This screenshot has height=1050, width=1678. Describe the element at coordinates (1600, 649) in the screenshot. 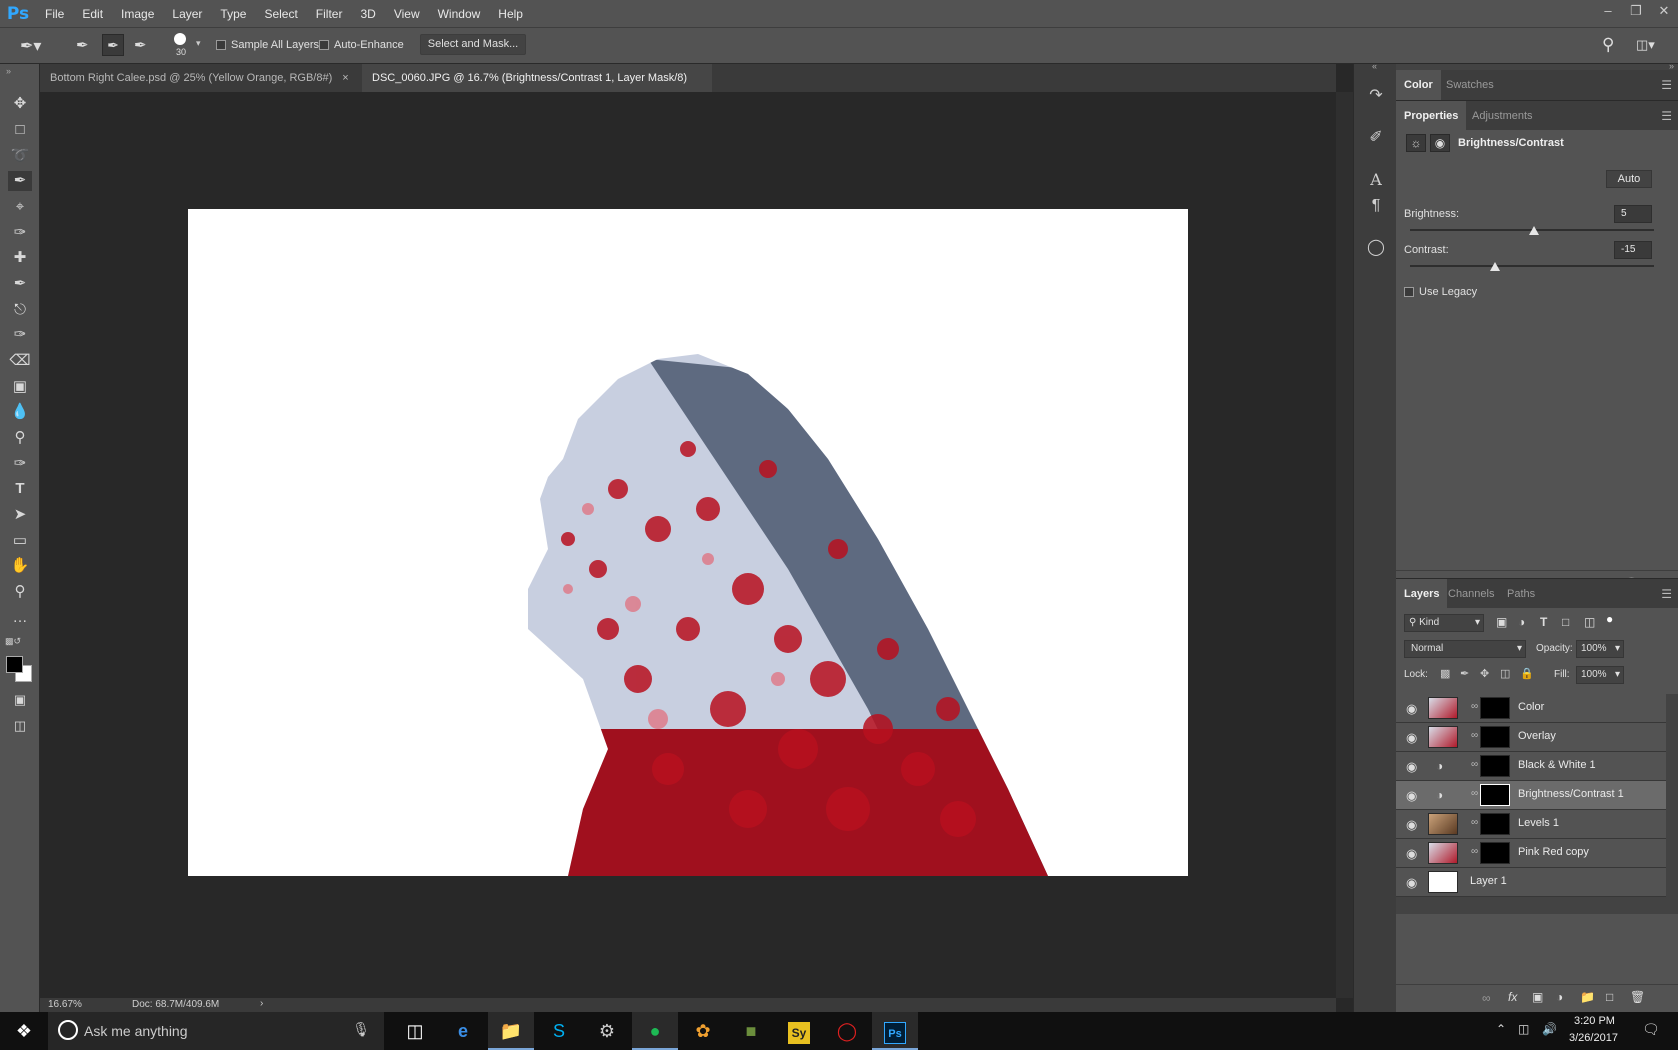

I see `opacity-input: 100% ▾` at that location.